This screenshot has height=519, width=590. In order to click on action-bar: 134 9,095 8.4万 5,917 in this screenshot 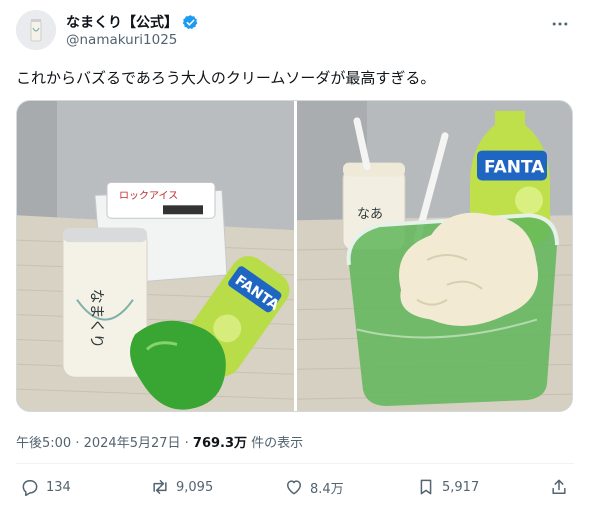, I will do `click(295, 489)`.